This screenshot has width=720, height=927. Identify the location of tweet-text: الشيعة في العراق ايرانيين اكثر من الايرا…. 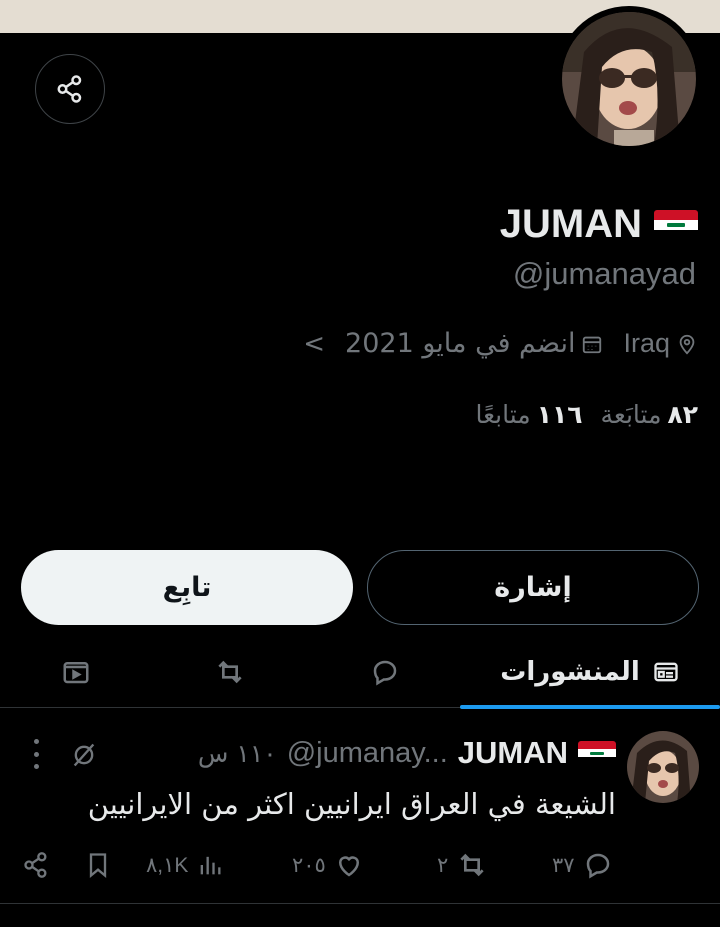
(351, 804).